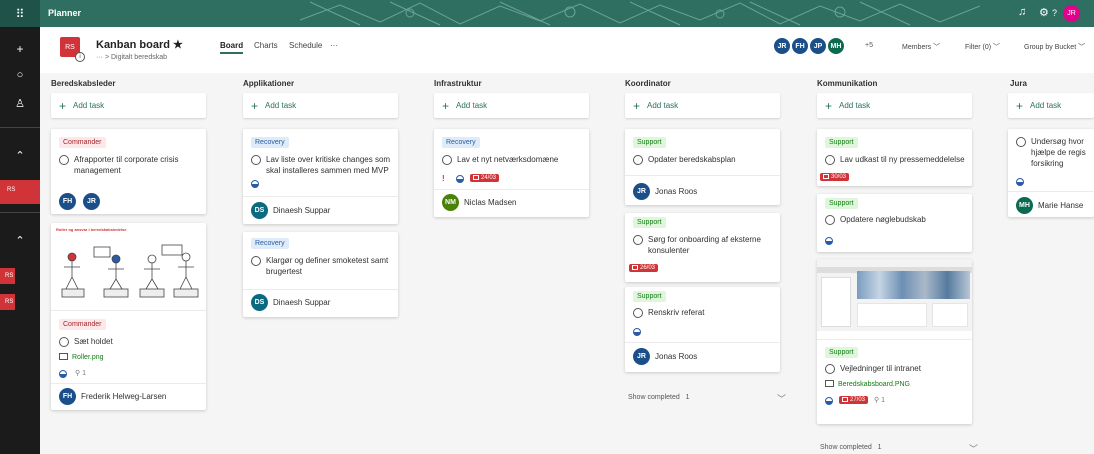 This screenshot has height=454, width=1094. Describe the element at coordinates (869, 45) in the screenshot. I see `more-members-count: +5` at that location.